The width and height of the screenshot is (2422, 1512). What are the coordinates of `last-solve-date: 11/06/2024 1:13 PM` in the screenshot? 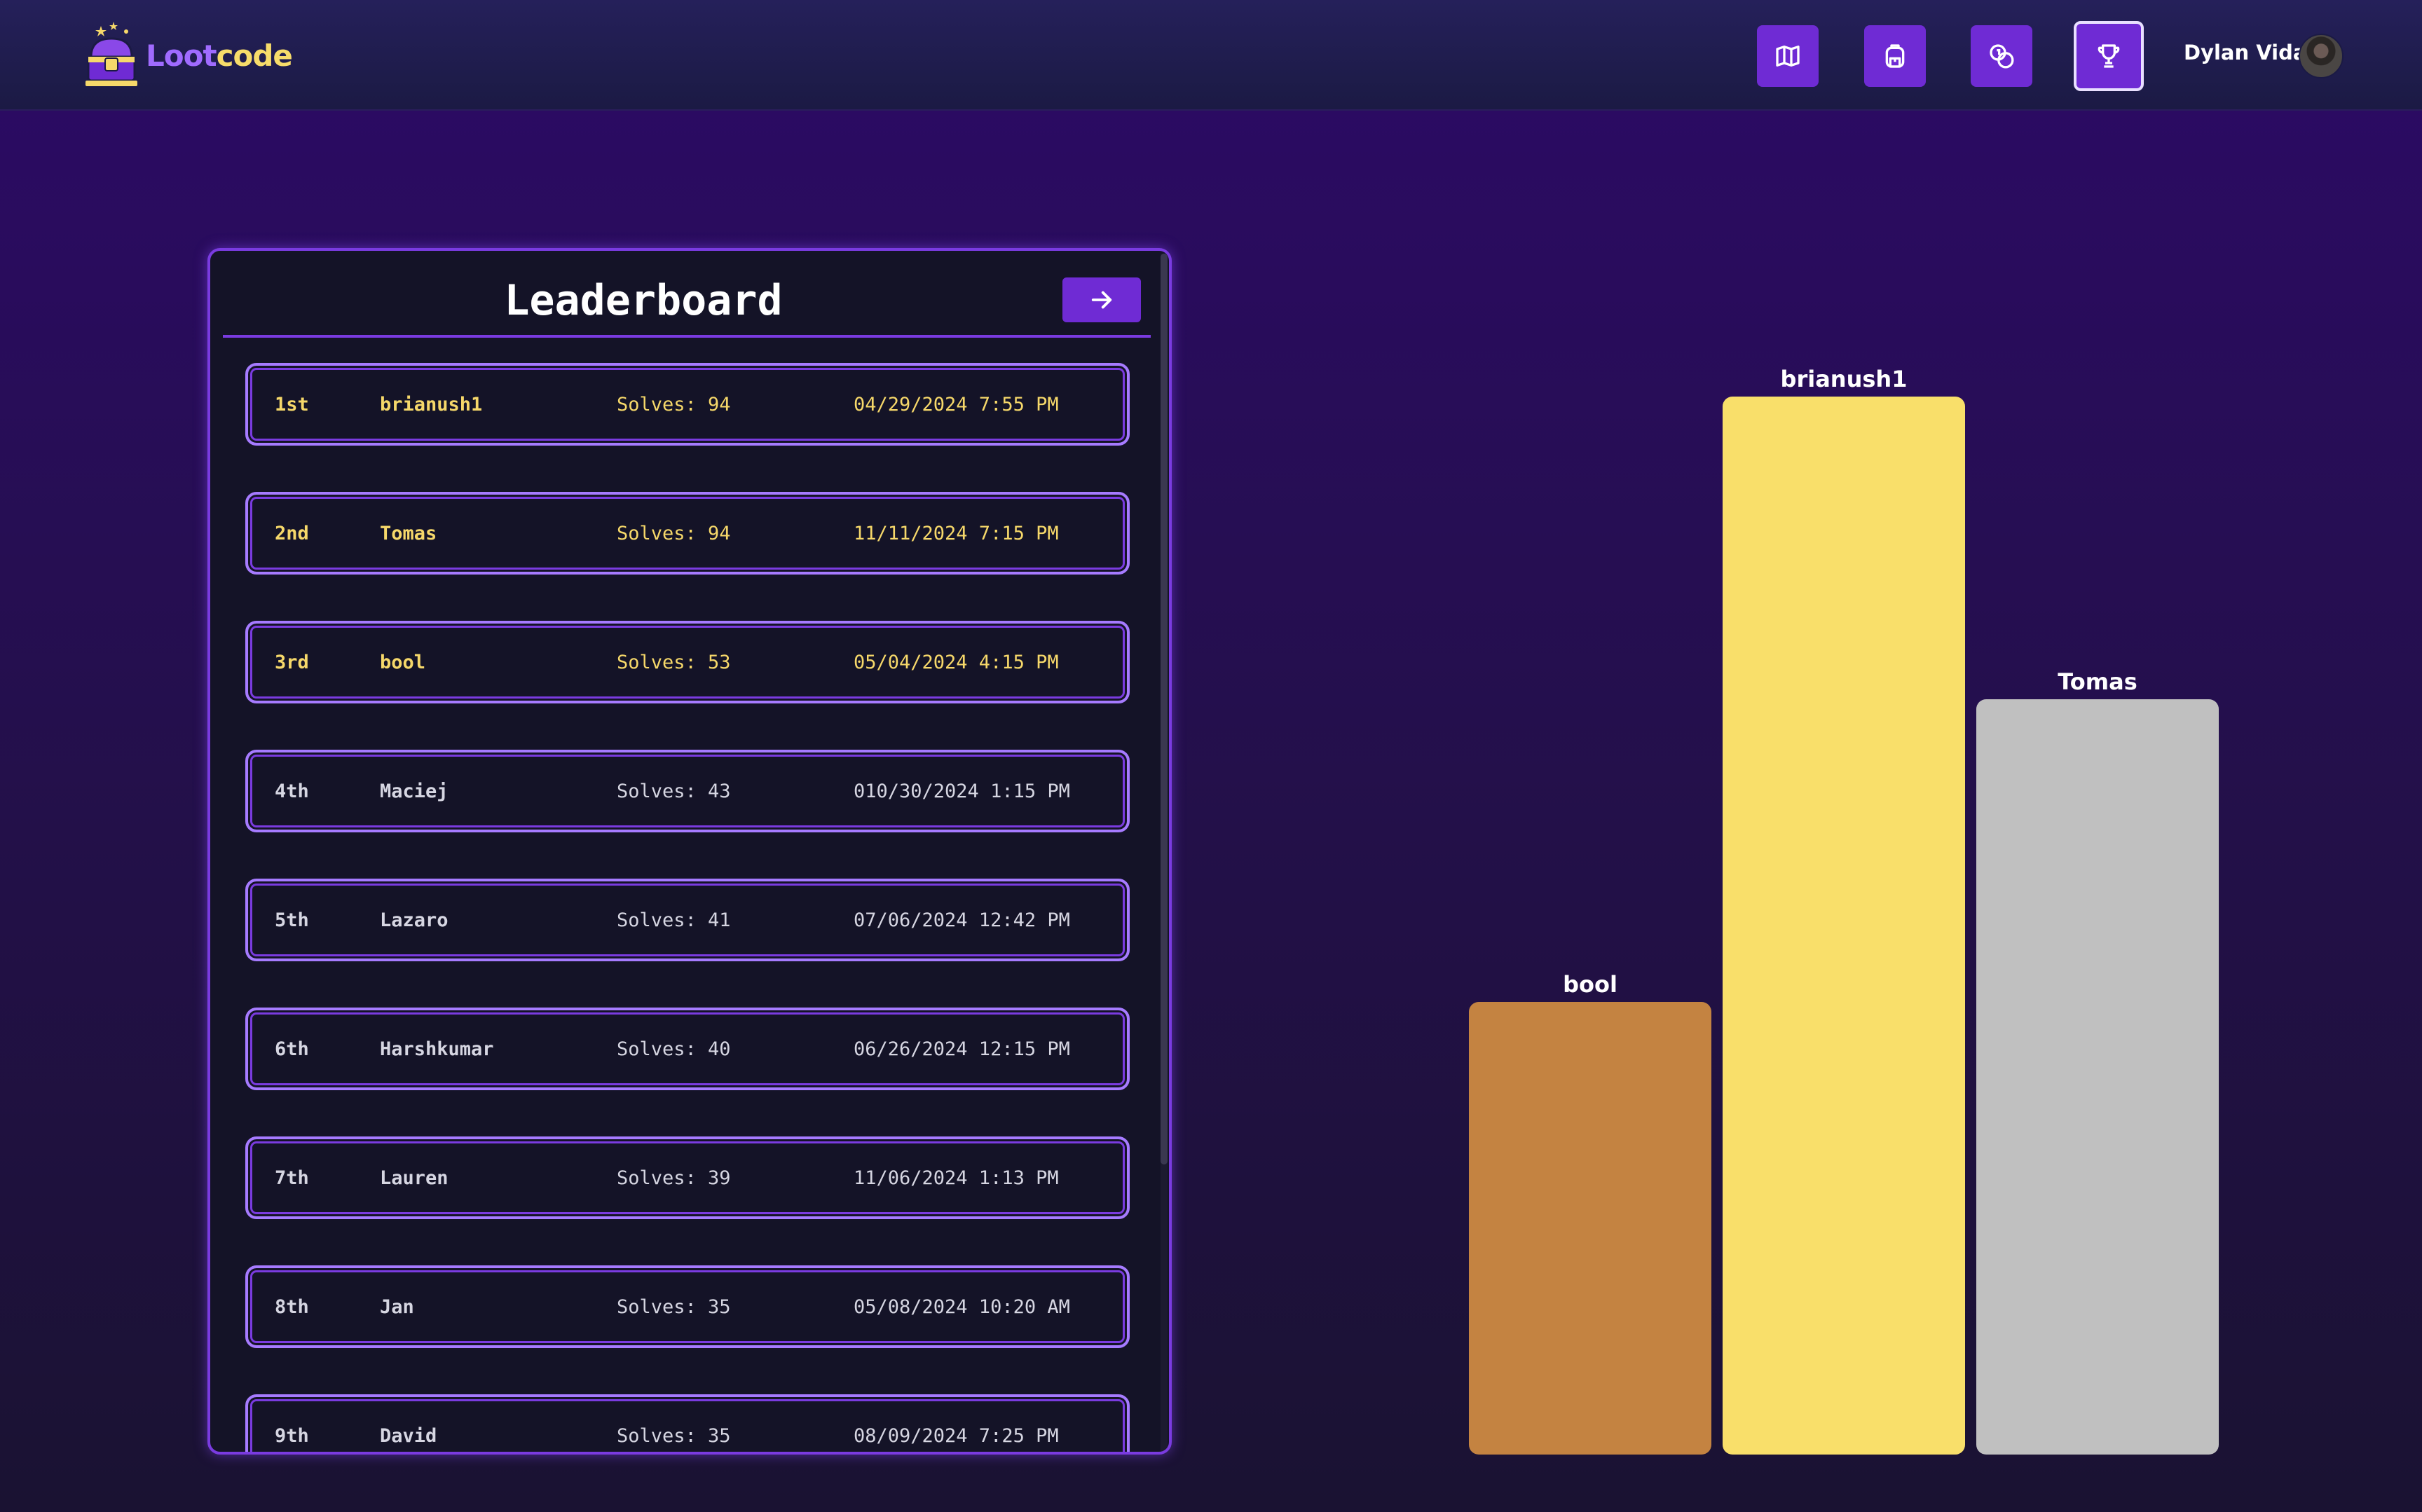 It's located at (957, 1178).